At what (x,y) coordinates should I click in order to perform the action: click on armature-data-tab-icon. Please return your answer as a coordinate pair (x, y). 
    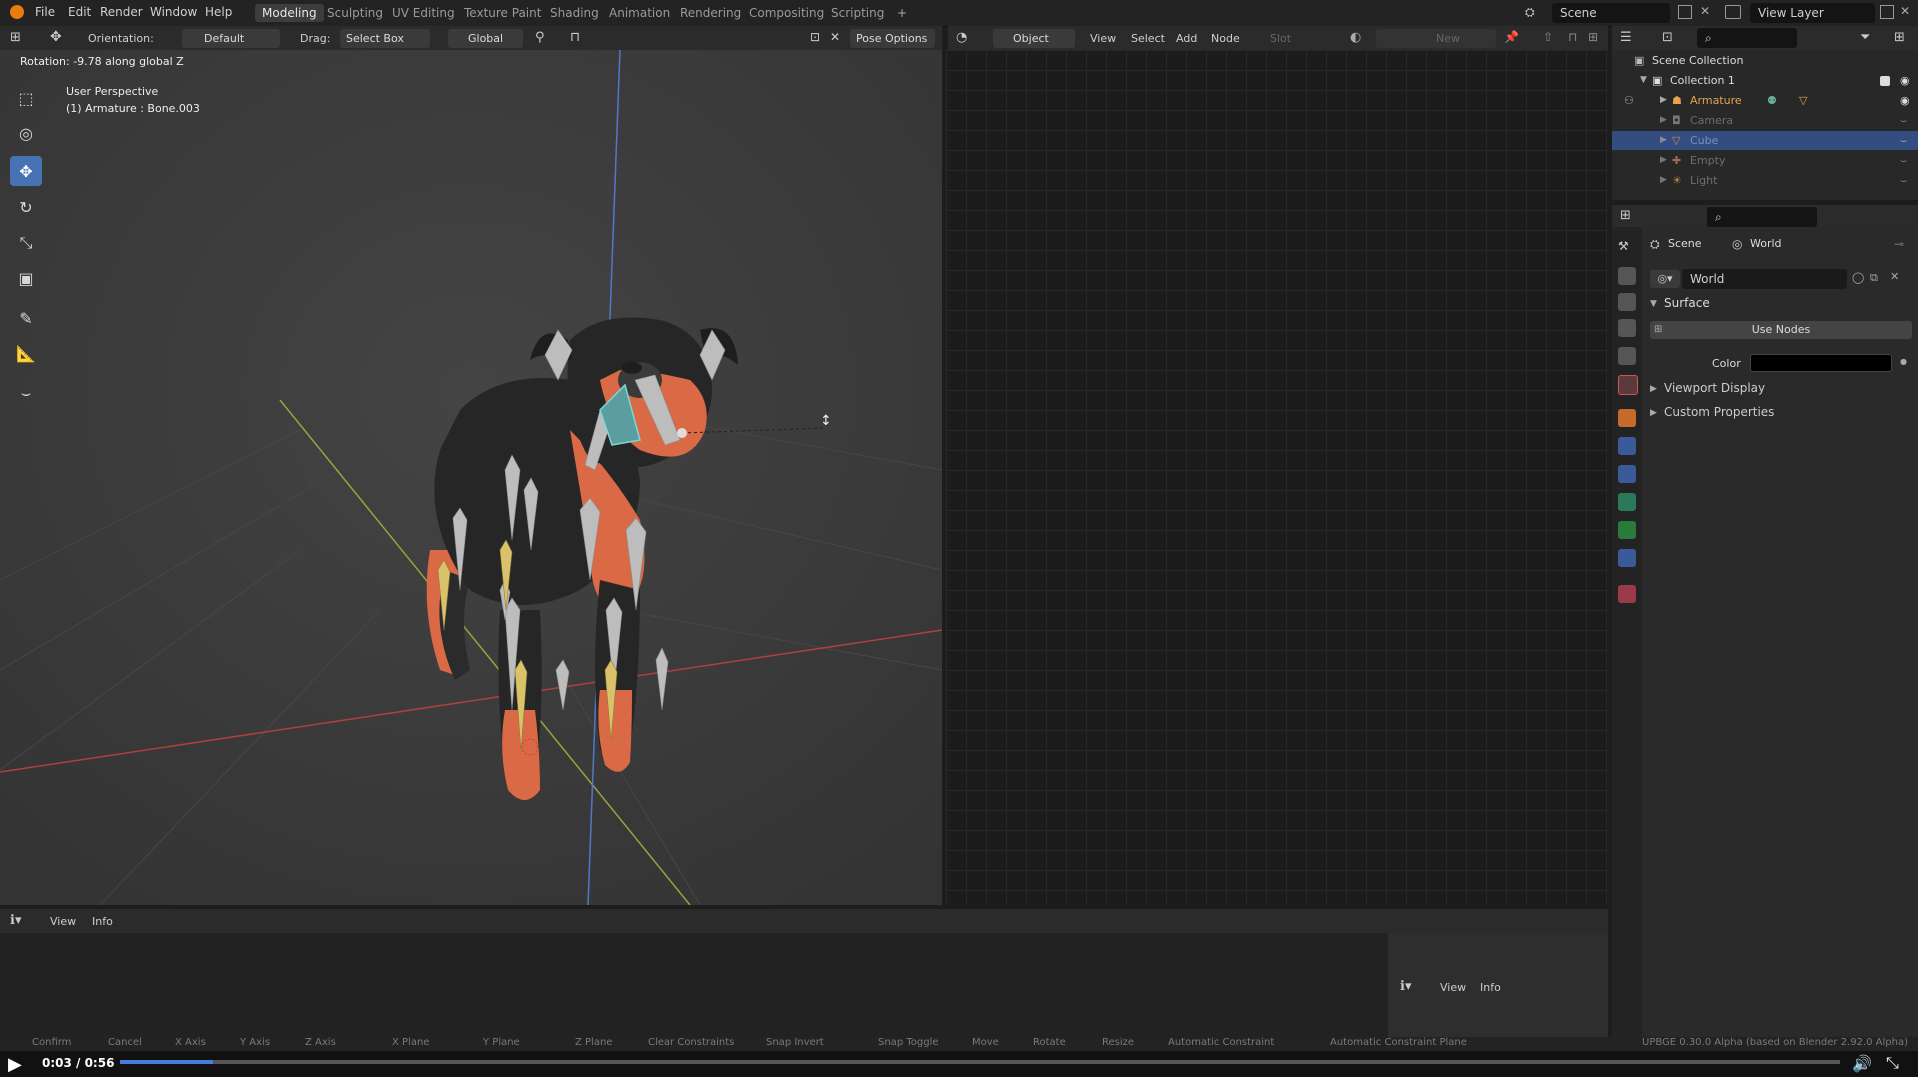
    Looking at the image, I should click on (1627, 502).